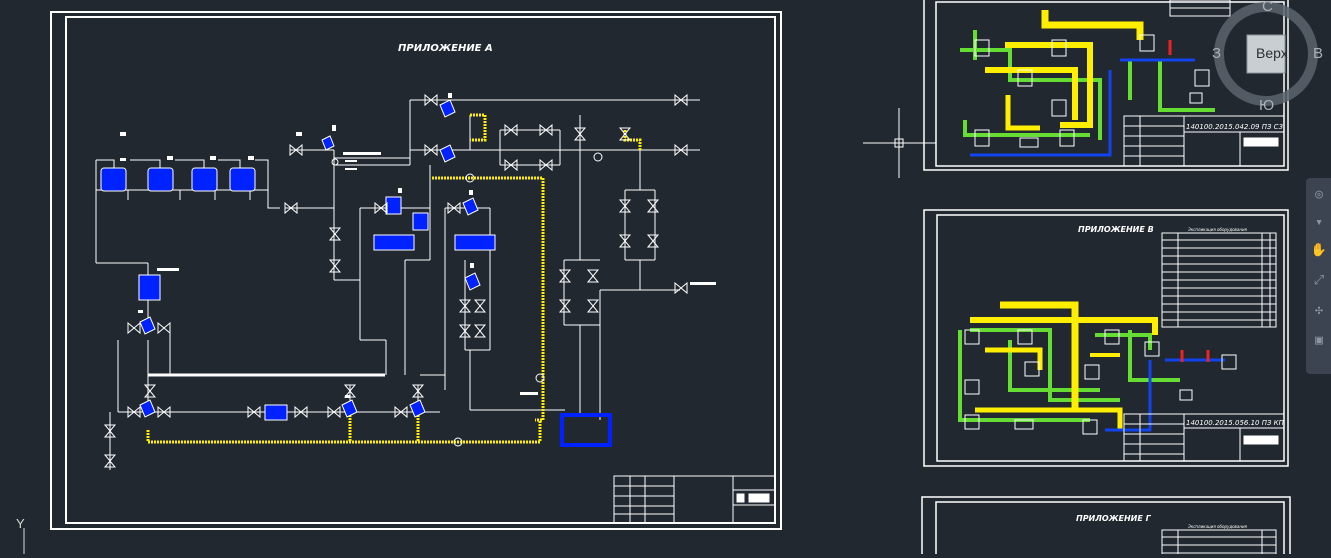  Describe the element at coordinates (393, 205) in the screenshot. I see `exchanger-top-small` at that location.